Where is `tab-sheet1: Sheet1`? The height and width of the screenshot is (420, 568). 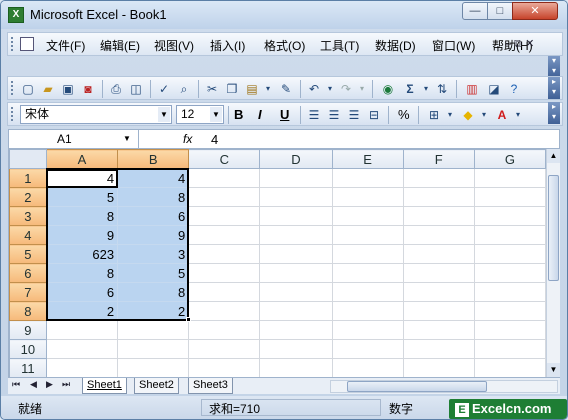 tab-sheet1: Sheet1 is located at coordinates (104, 386).